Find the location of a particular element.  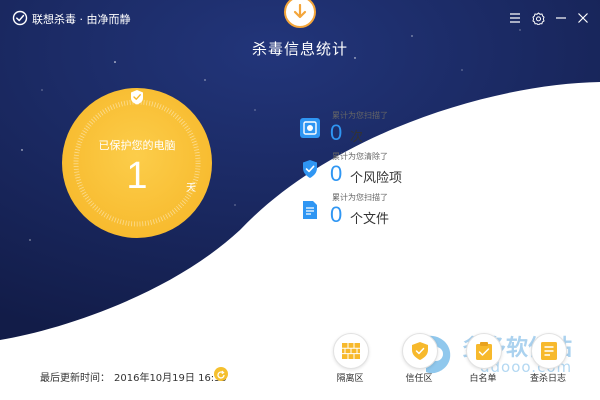

close-icon is located at coordinates (583, 18).